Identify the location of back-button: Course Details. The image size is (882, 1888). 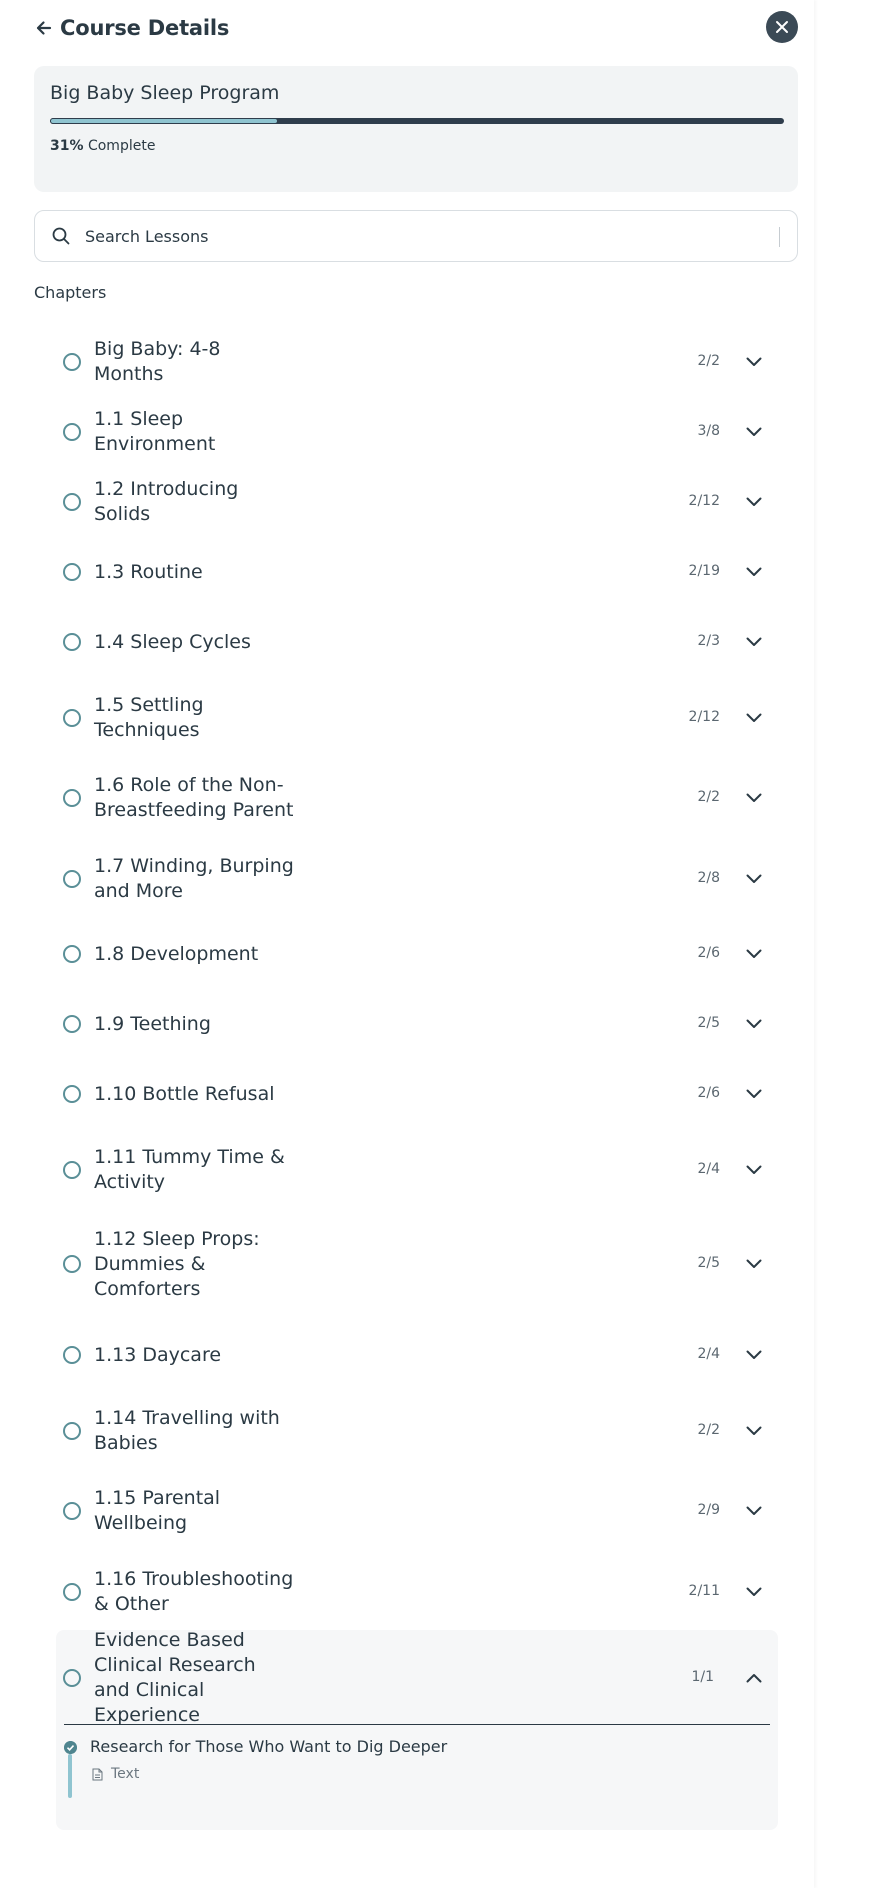
(131, 28).